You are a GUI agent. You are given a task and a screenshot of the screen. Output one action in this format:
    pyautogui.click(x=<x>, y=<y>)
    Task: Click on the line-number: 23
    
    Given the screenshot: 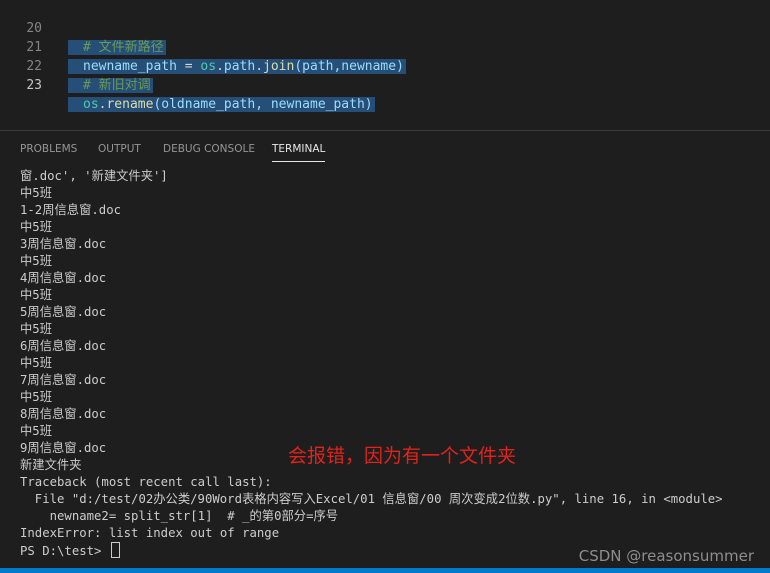 What is the action you would take?
    pyautogui.click(x=34, y=85)
    